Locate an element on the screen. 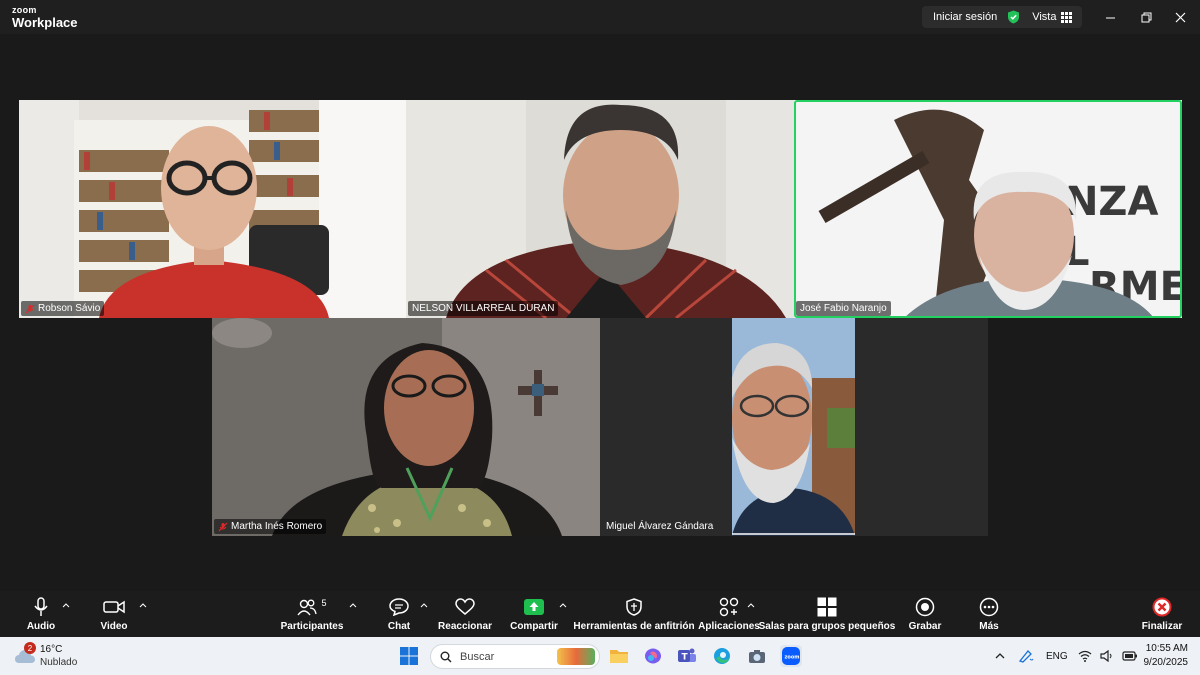 This screenshot has height=675, width=1200. svg-text: zoom is located at coordinates (792, 658).